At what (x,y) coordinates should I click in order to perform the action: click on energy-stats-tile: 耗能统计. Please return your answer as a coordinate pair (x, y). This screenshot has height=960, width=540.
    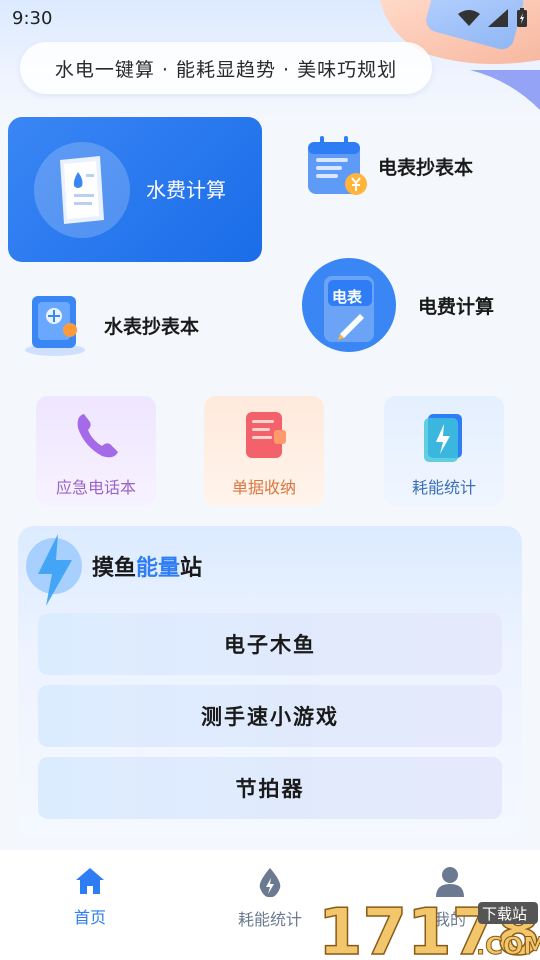
    Looking at the image, I should click on (444, 451).